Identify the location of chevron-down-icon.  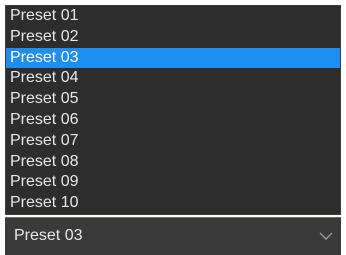
(326, 236).